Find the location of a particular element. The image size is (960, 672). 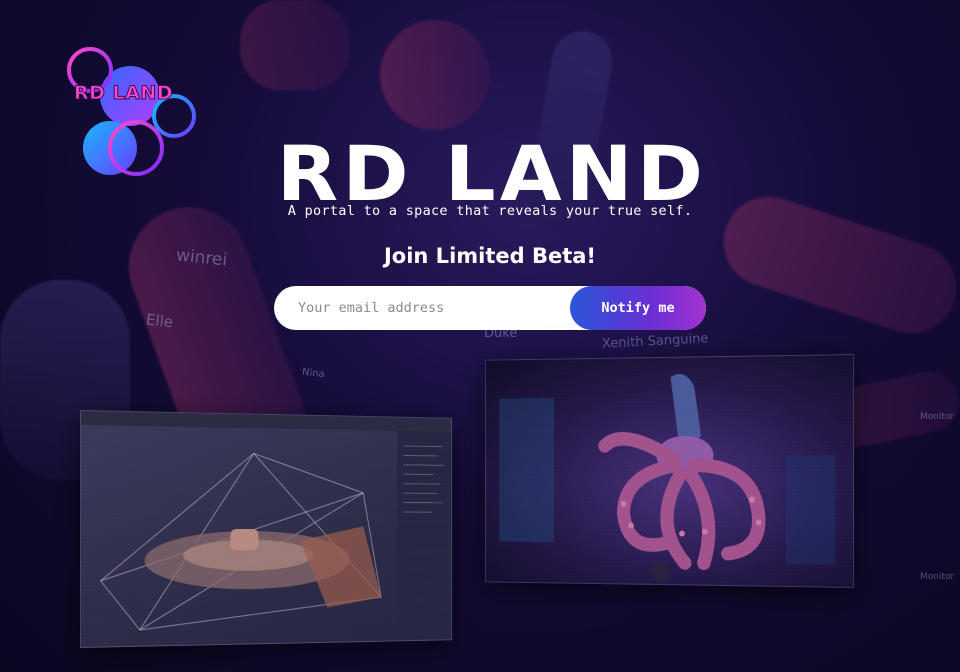

notify-me-button: Notify me is located at coordinates (638, 308).